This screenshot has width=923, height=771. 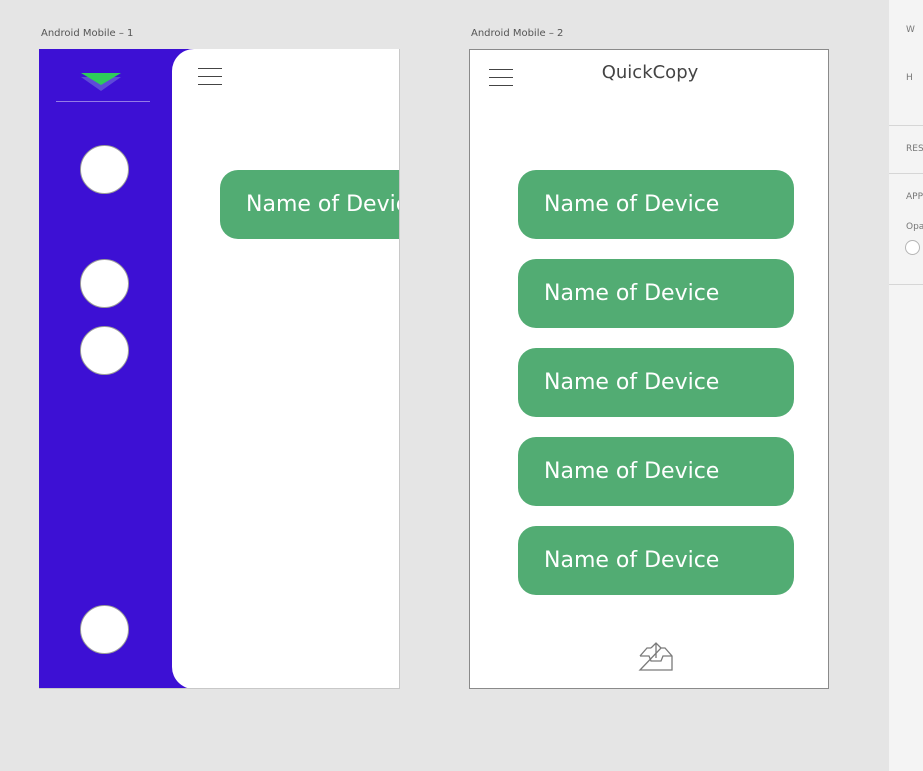 What do you see at coordinates (87, 33) in the screenshot?
I see `artboard-label-1: Android Mobile – 1` at bounding box center [87, 33].